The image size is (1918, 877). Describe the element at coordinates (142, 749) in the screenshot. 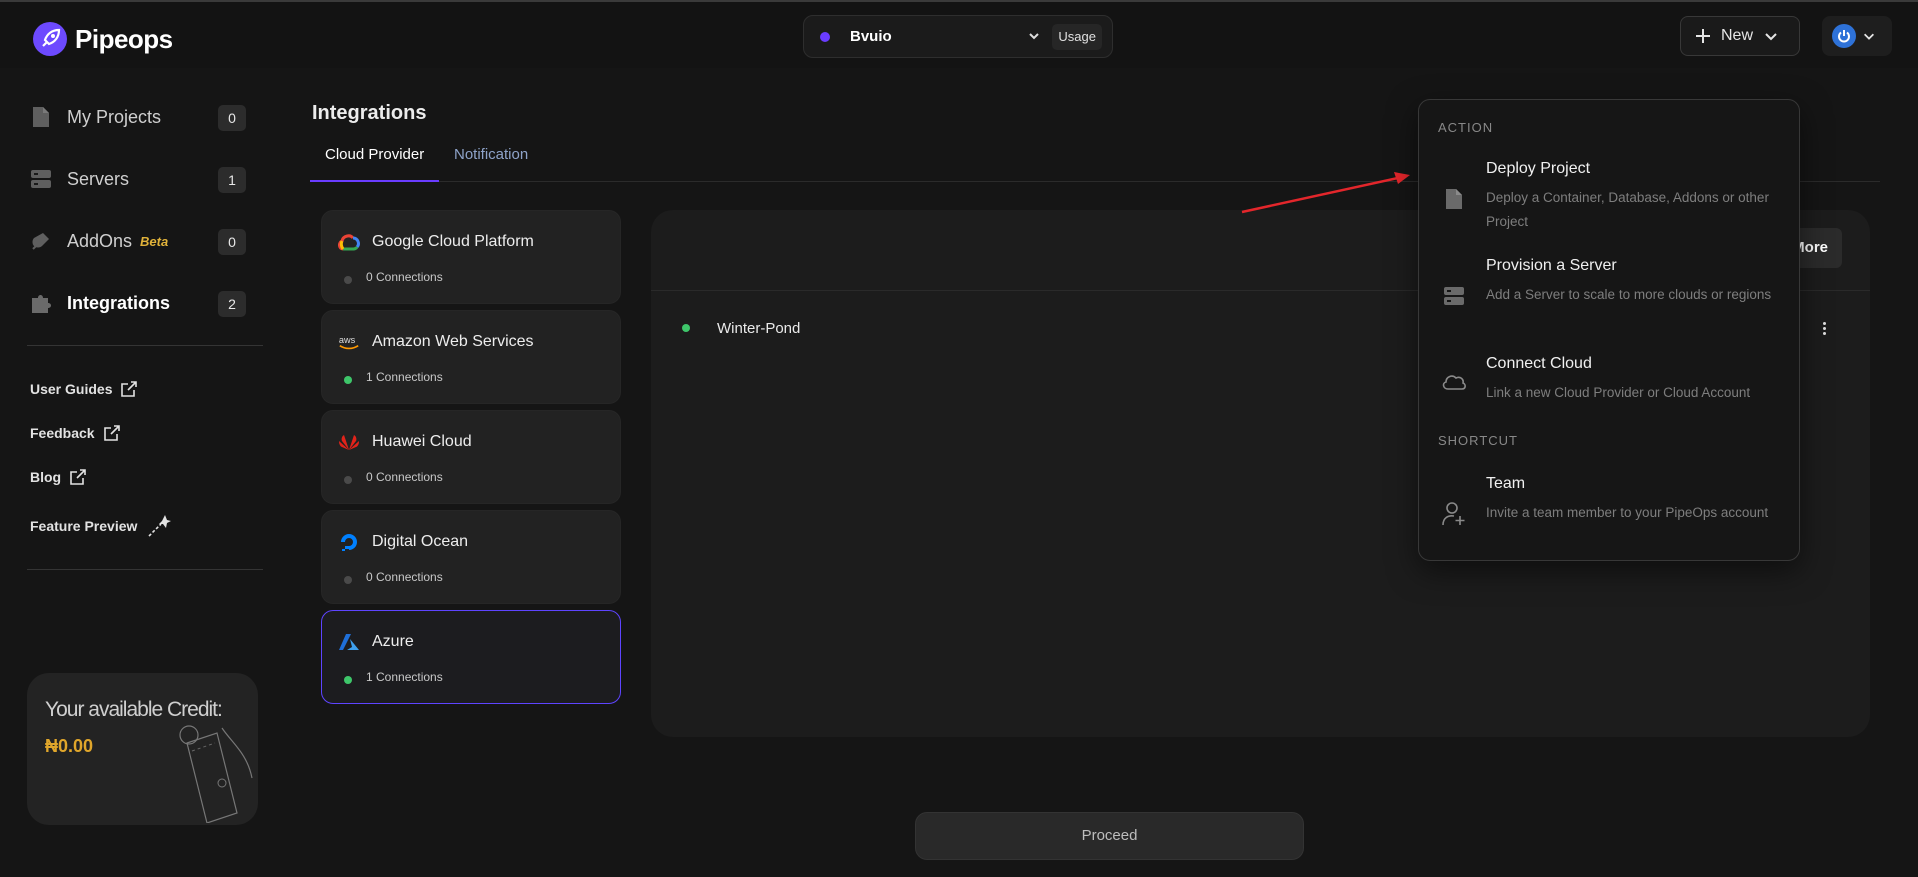

I see `credit-card: Your available Credit: ₦0.00` at that location.